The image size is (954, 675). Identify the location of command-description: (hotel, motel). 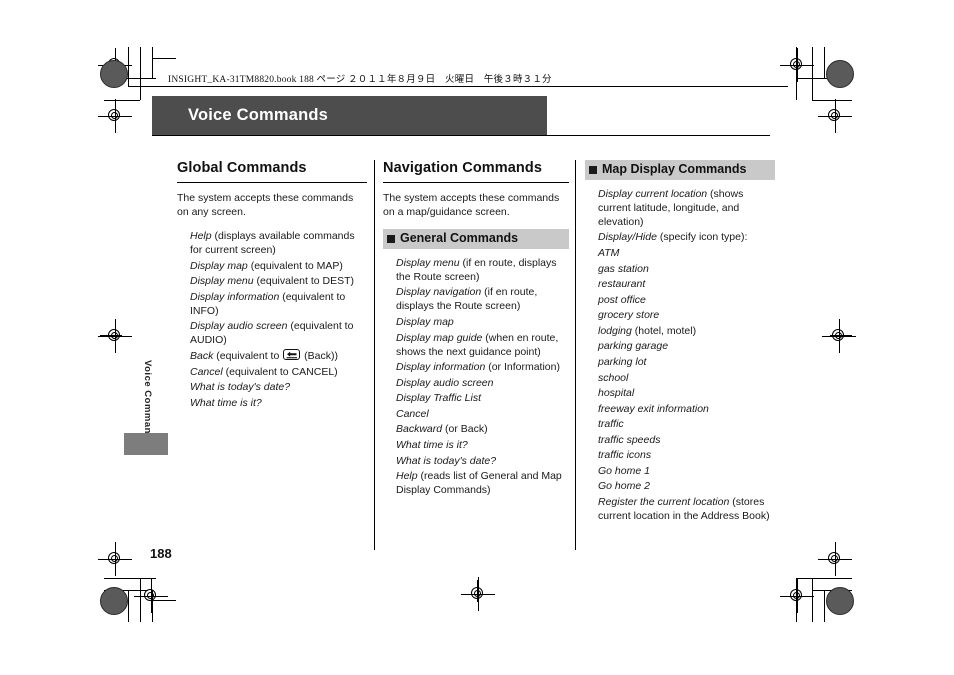
(664, 330).